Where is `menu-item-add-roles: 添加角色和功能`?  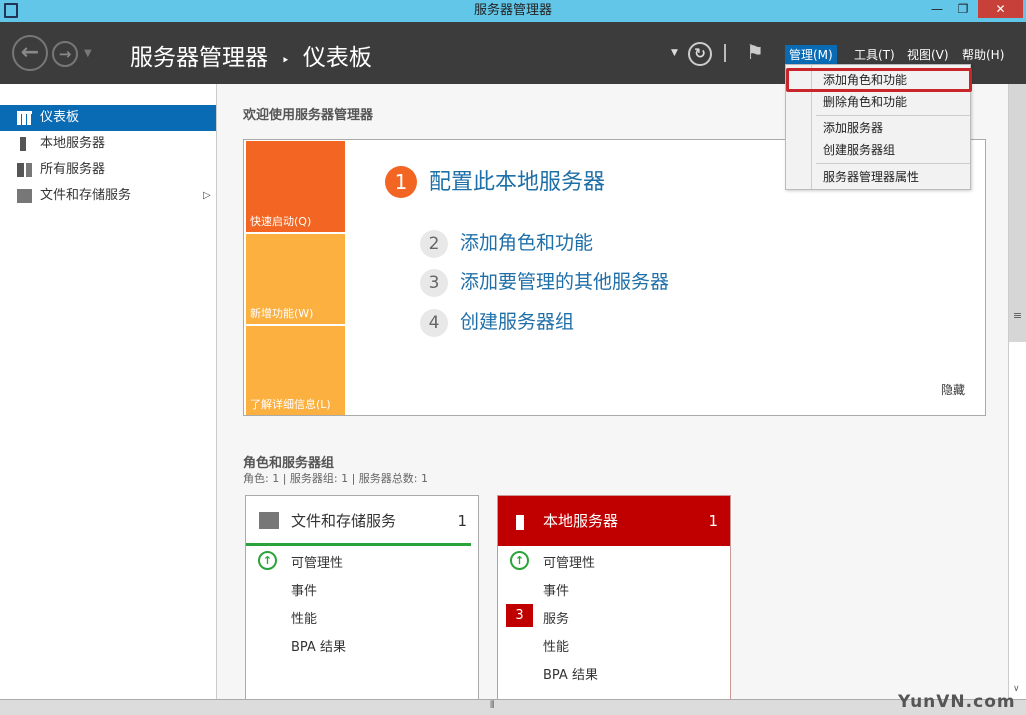 menu-item-add-roles: 添加角色和功能 is located at coordinates (865, 80).